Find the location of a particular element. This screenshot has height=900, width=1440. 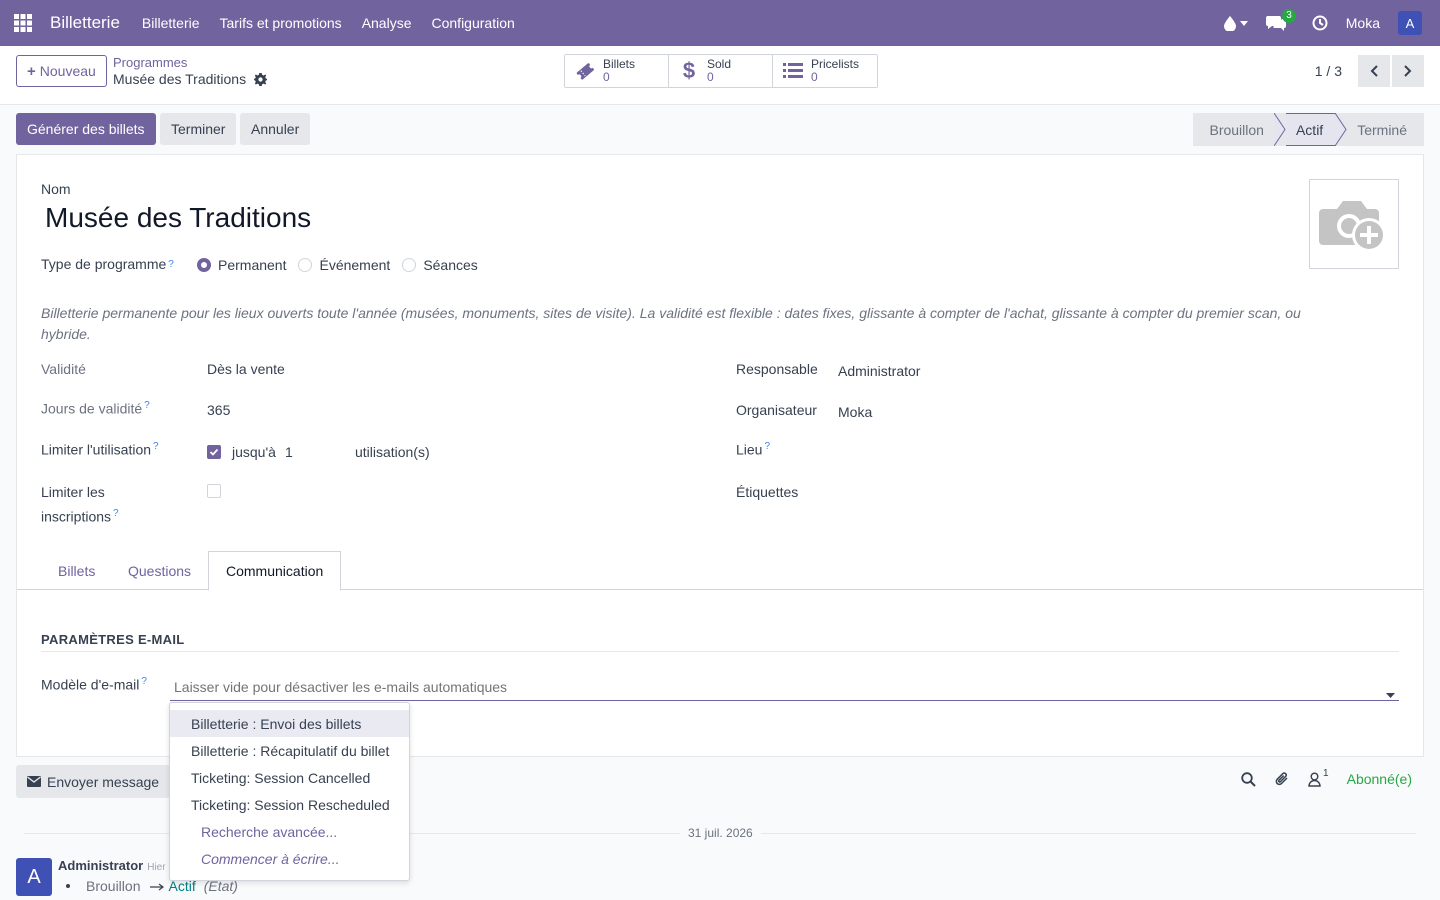

radio-dot is located at coordinates (409, 265).